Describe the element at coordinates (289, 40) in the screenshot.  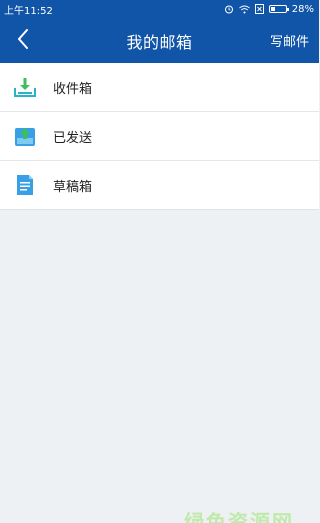
I see `compose-mail-button: 写邮件` at that location.